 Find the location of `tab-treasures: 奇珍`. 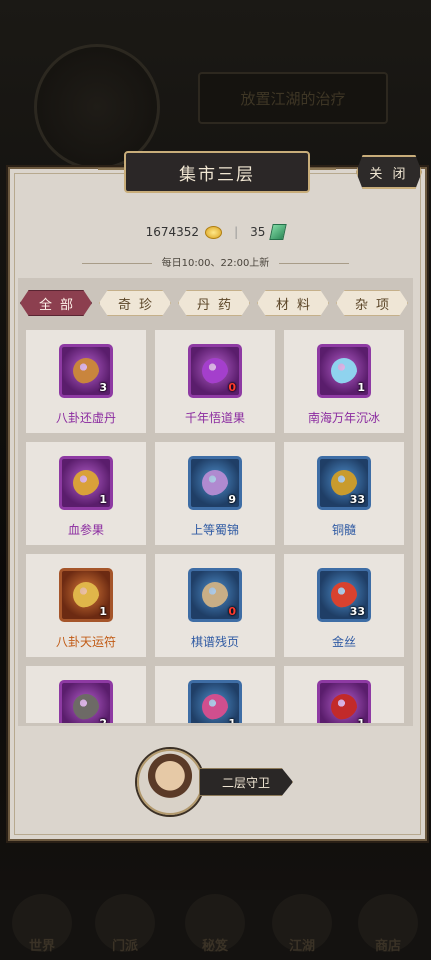

tab-treasures: 奇珍 is located at coordinates (135, 303).